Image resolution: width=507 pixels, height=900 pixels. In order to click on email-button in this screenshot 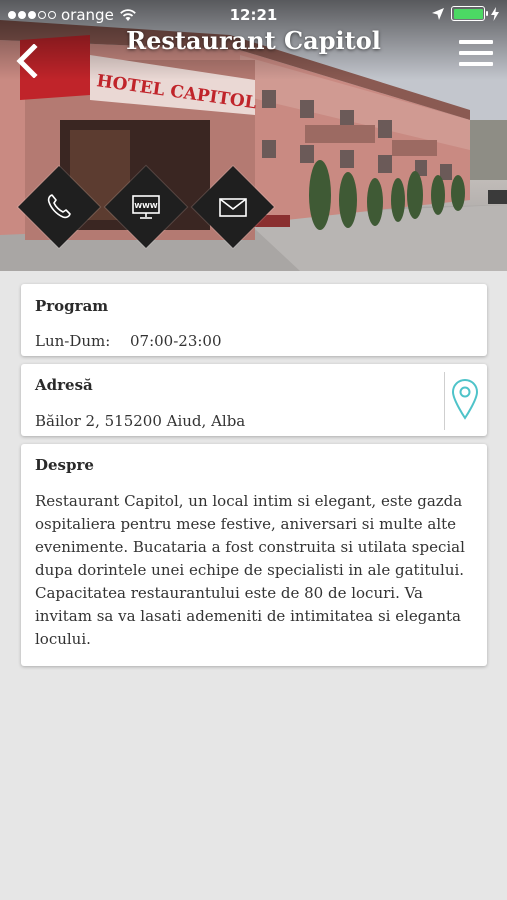, I will do `click(233, 207)`.